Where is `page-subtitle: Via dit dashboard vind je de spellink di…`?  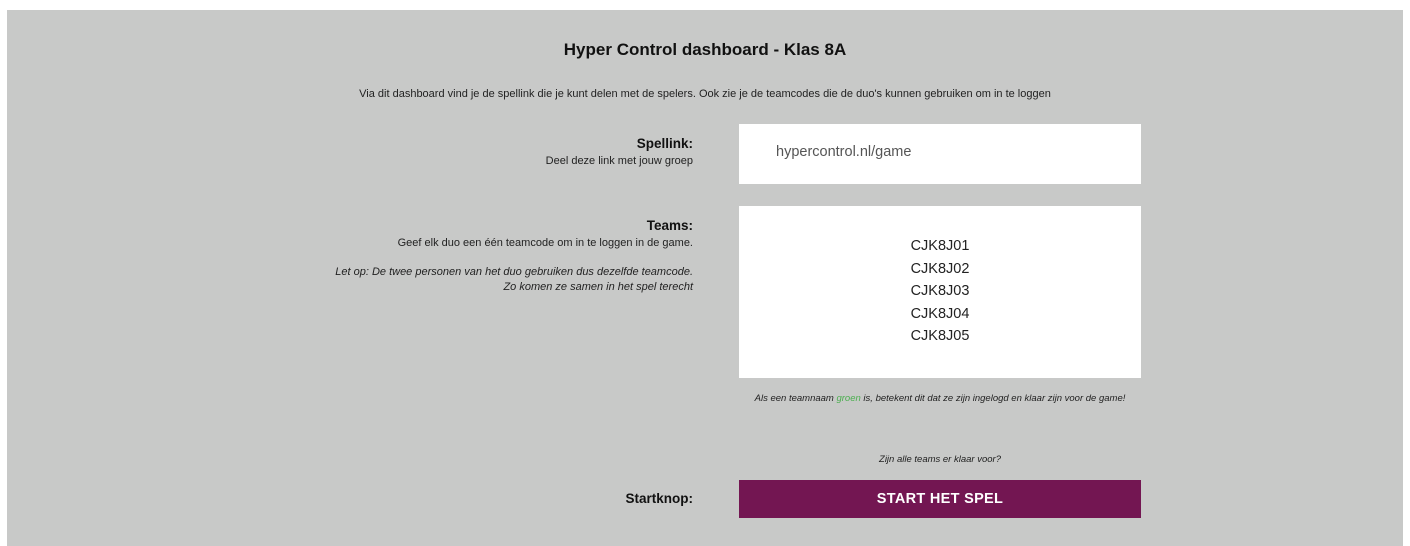 page-subtitle: Via dit dashboard vind je de spellink di… is located at coordinates (705, 94).